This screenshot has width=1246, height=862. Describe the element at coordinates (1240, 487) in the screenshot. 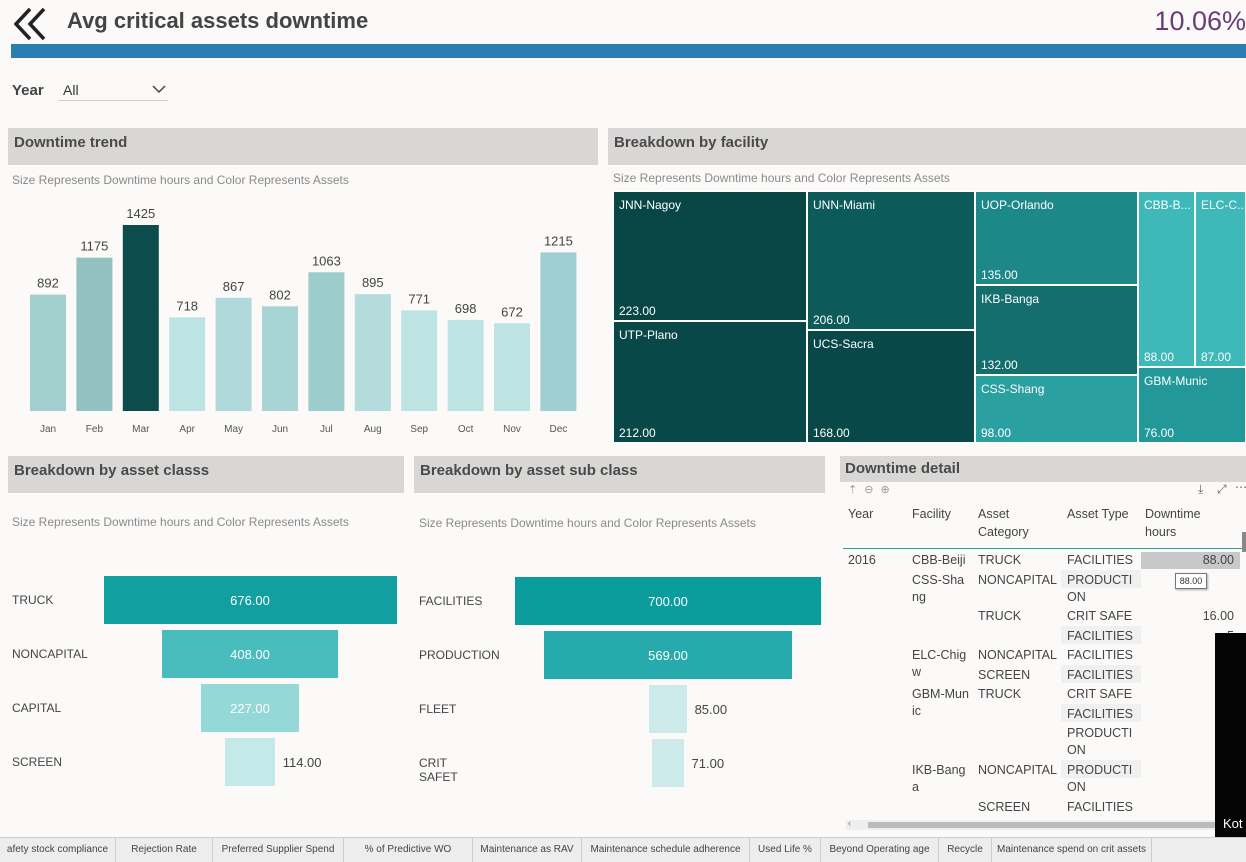

I see `more-options-icon: ⋯` at that location.